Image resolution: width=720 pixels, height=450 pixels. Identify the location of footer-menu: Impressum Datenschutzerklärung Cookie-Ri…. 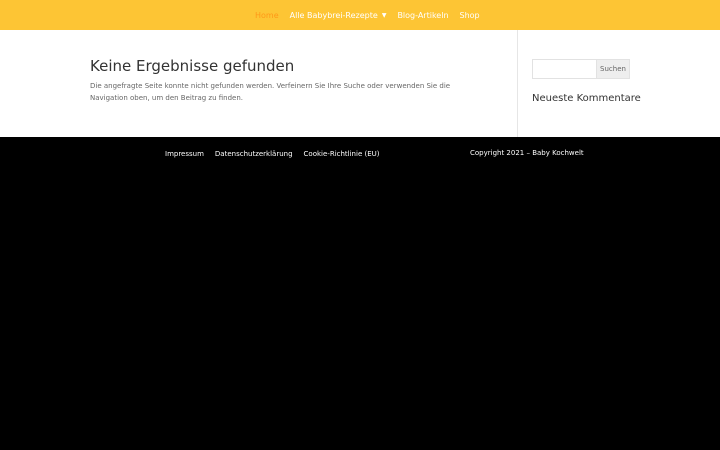
(277, 154).